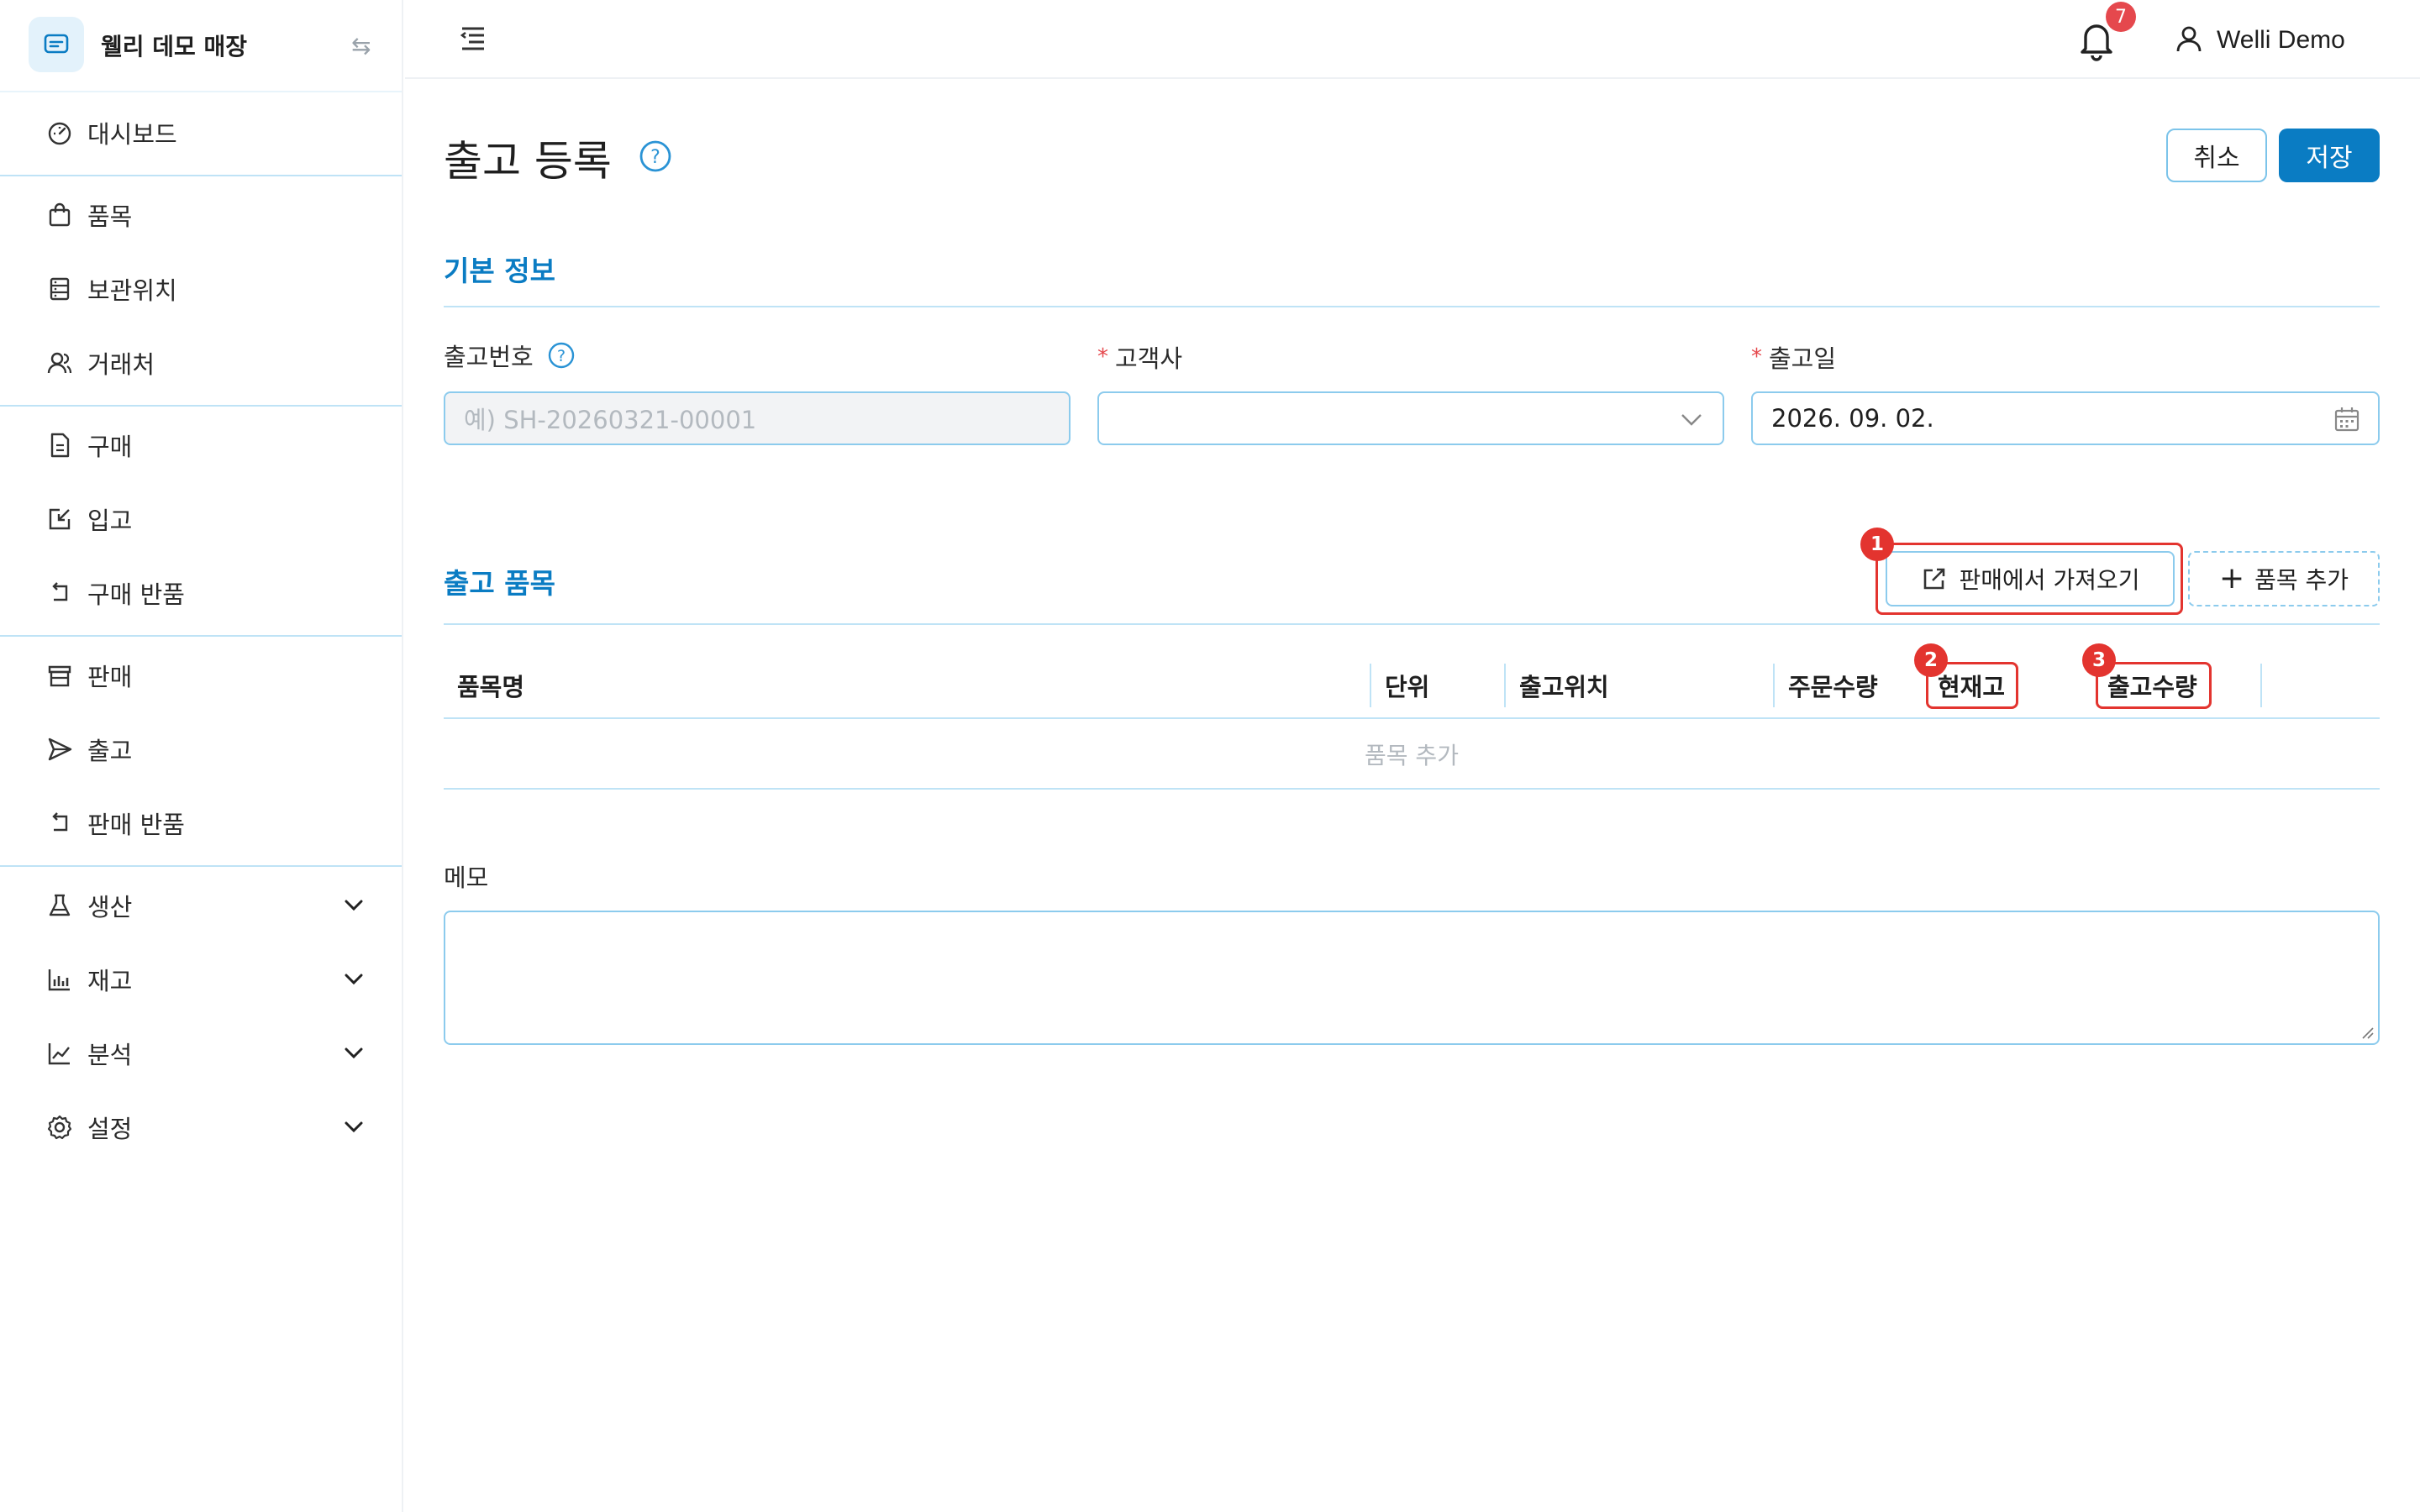 Image resolution: width=2420 pixels, height=1512 pixels. What do you see at coordinates (2121, 17) in the screenshot?
I see `notification-badge: 7` at bounding box center [2121, 17].